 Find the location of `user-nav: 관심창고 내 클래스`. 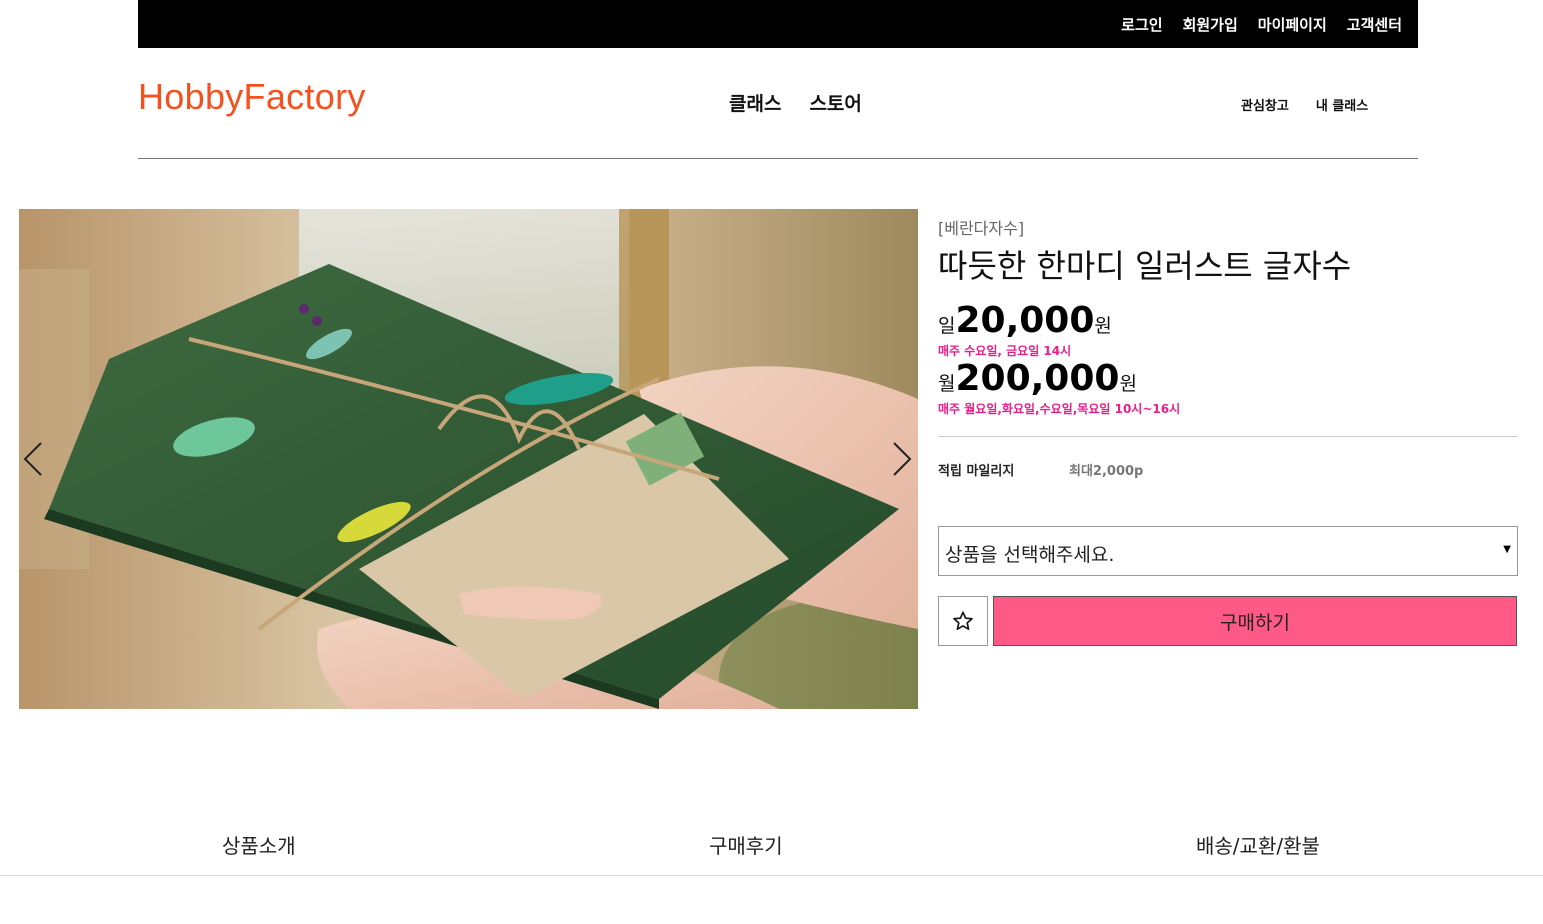

user-nav: 관심창고 내 클래스 is located at coordinates (1304, 104).